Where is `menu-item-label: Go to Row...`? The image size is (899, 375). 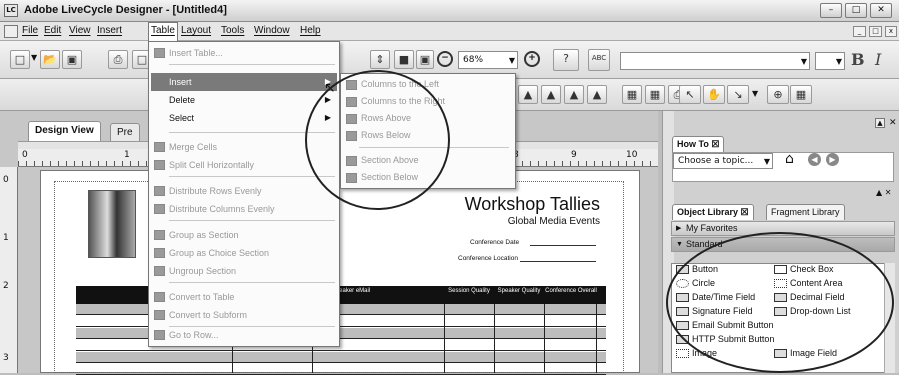
menu-item-label: Go to Row... is located at coordinates (194, 335).